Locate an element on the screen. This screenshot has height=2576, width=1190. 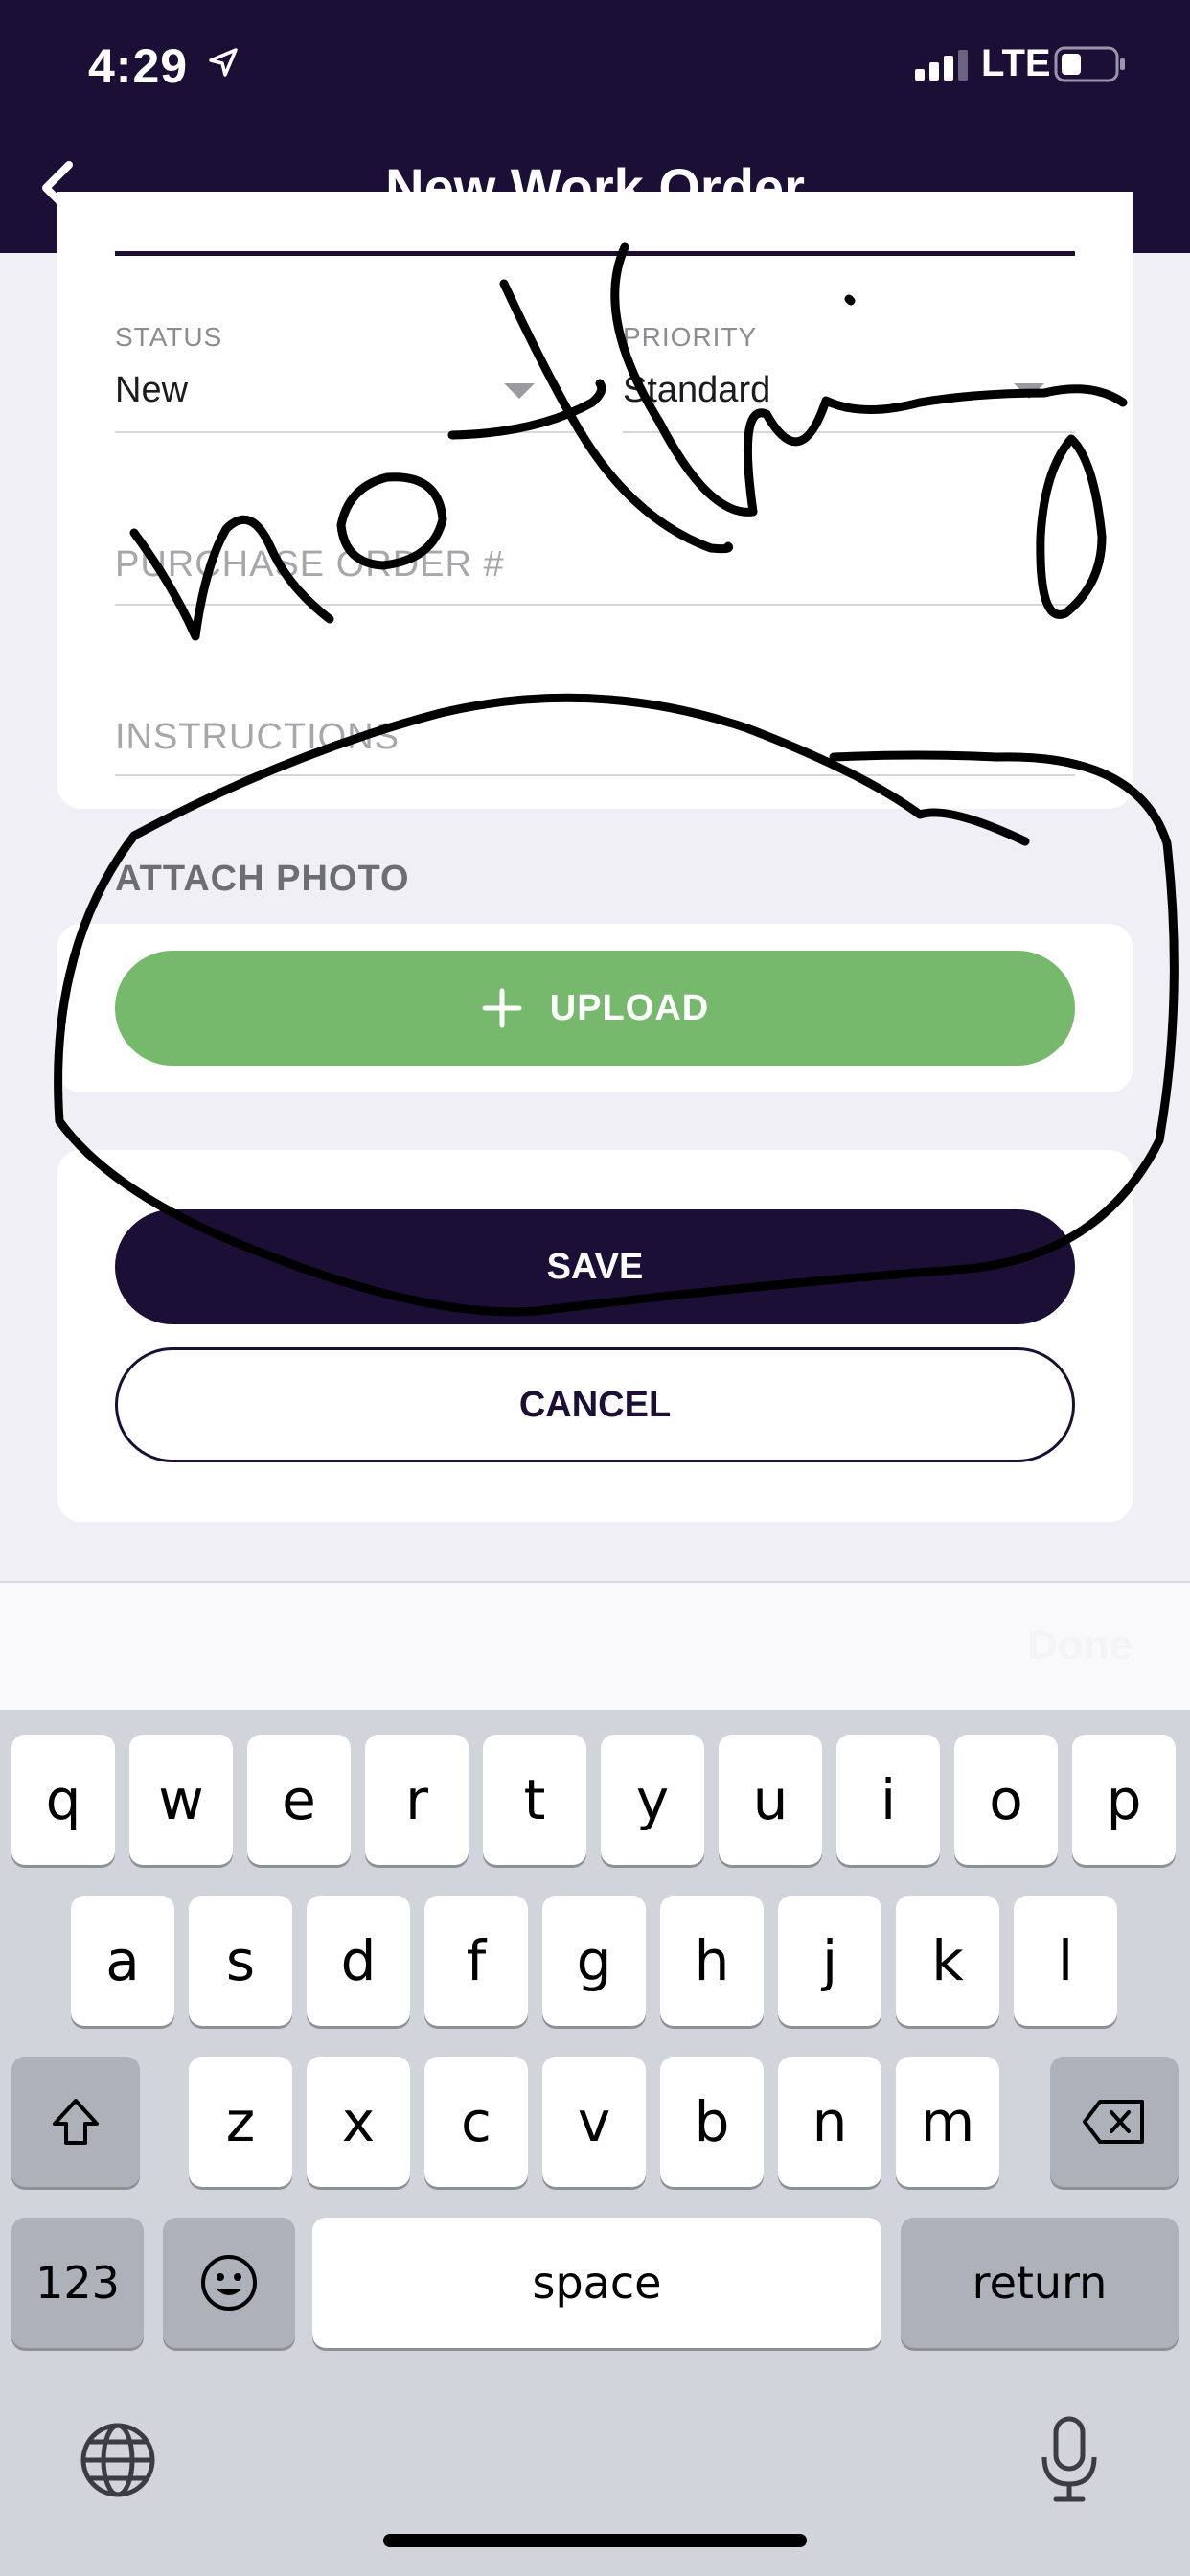
key-n: n is located at coordinates (829, 2122).